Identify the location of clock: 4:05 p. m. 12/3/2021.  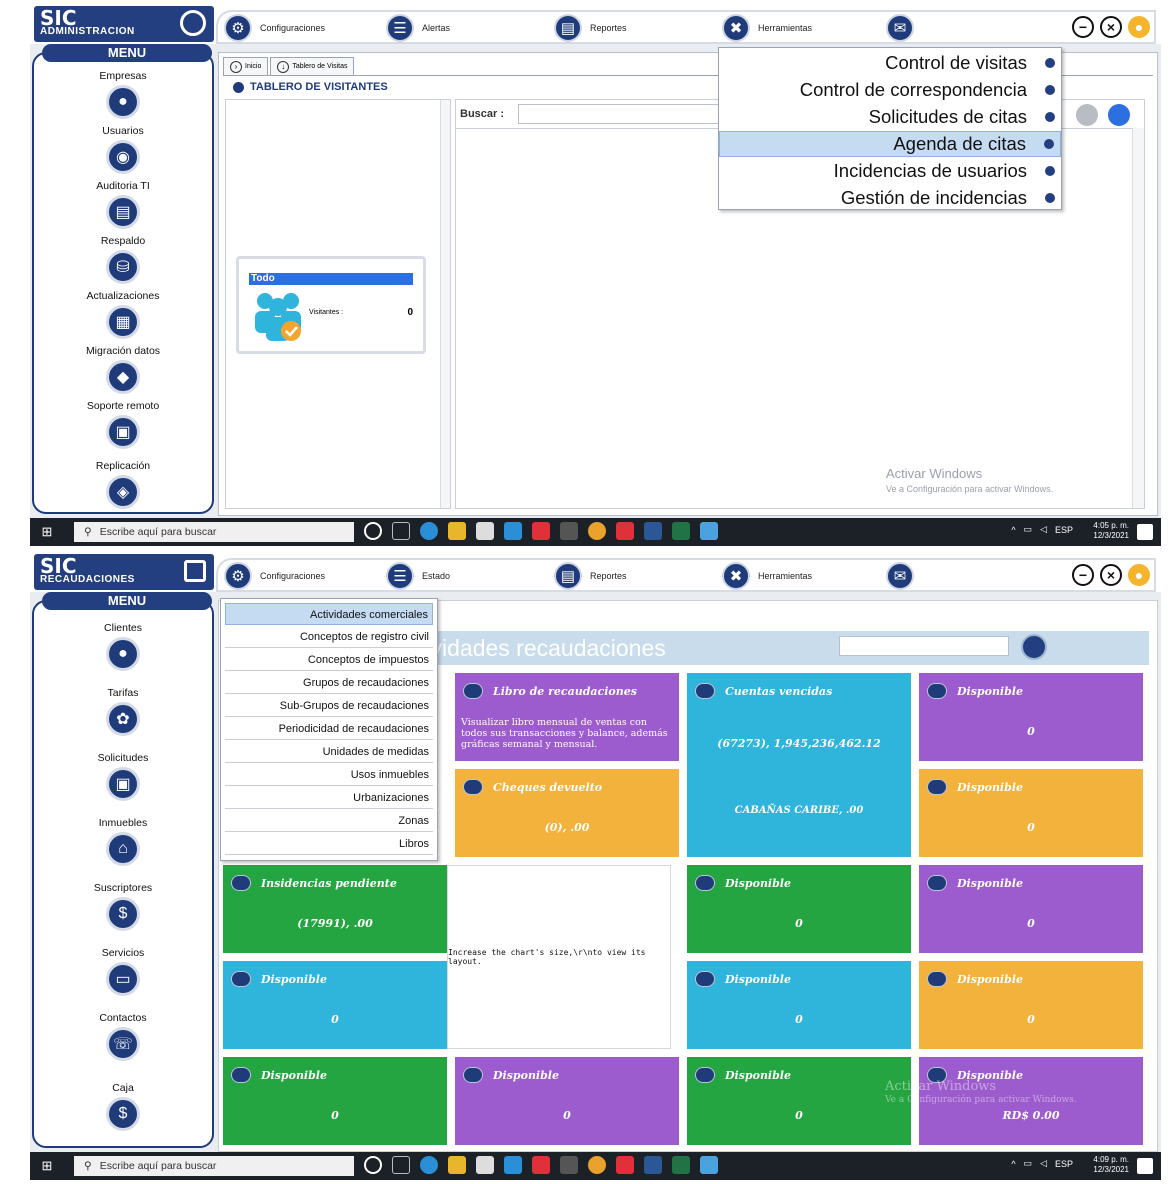
(1111, 531).